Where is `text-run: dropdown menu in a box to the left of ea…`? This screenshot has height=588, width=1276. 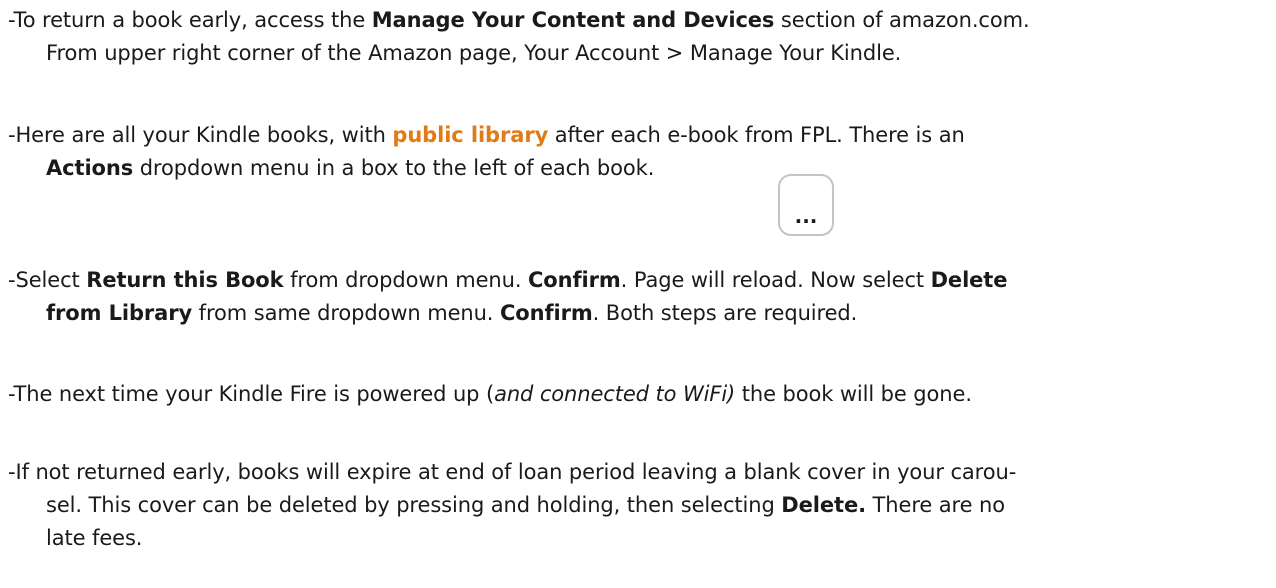 text-run: dropdown menu in a box to the left of ea… is located at coordinates (394, 168).